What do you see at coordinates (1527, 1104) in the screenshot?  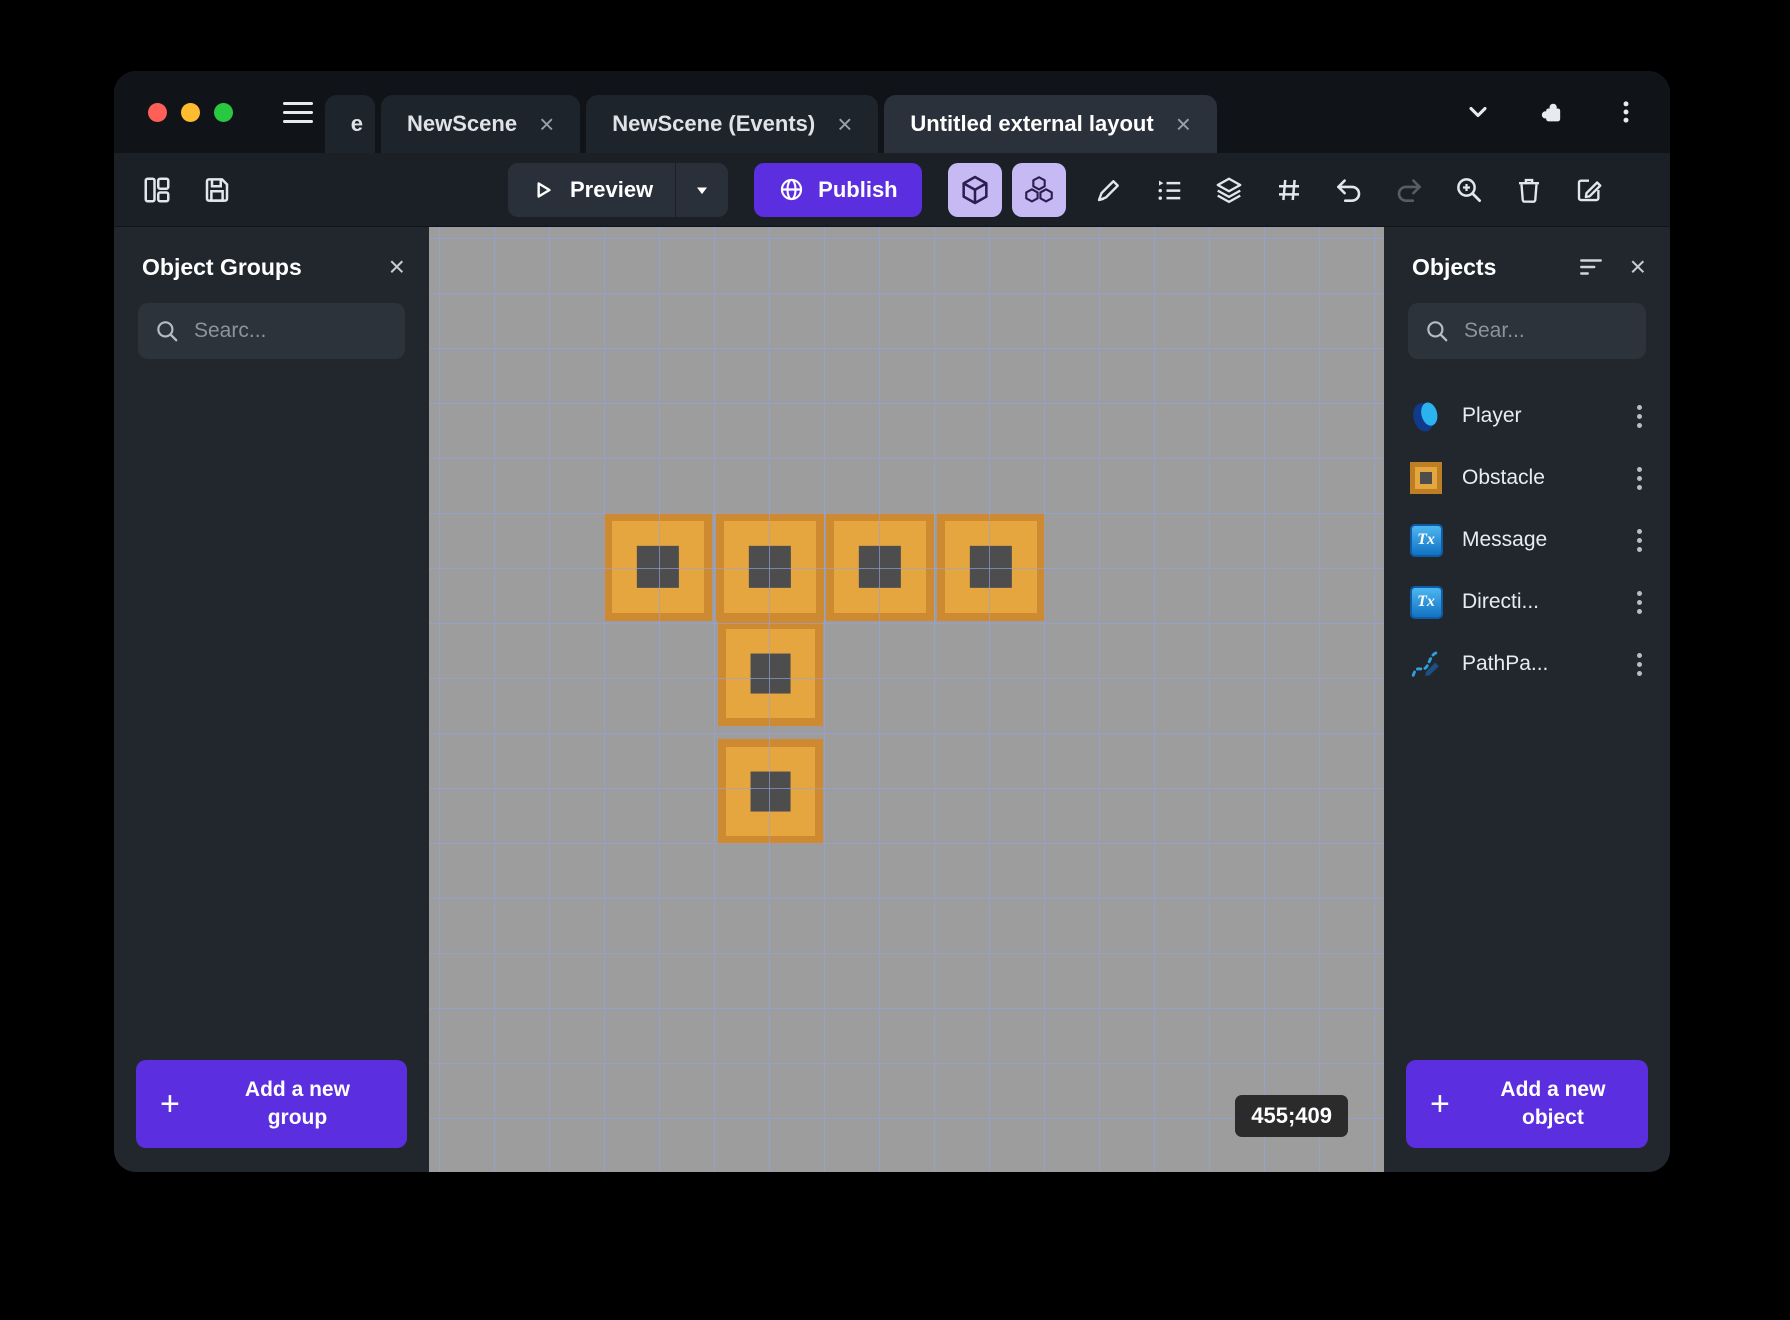 I see `add-new-object-button: + Add a new object` at bounding box center [1527, 1104].